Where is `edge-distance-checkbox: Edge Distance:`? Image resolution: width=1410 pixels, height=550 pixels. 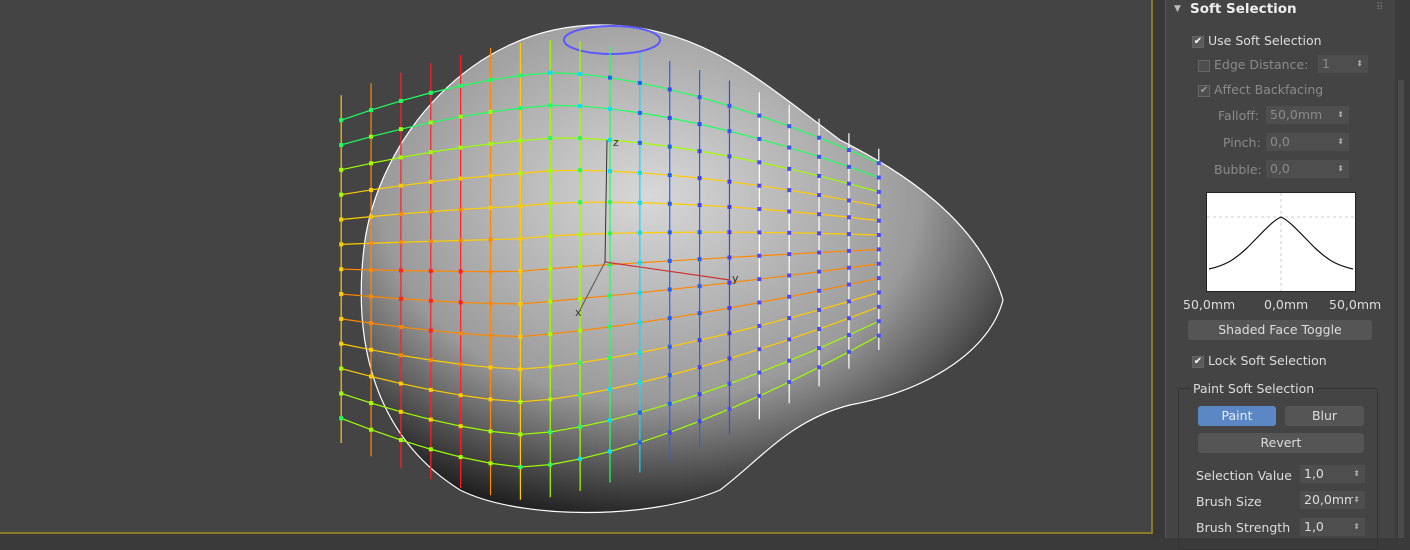 edge-distance-checkbox: Edge Distance: is located at coordinates (1253, 64).